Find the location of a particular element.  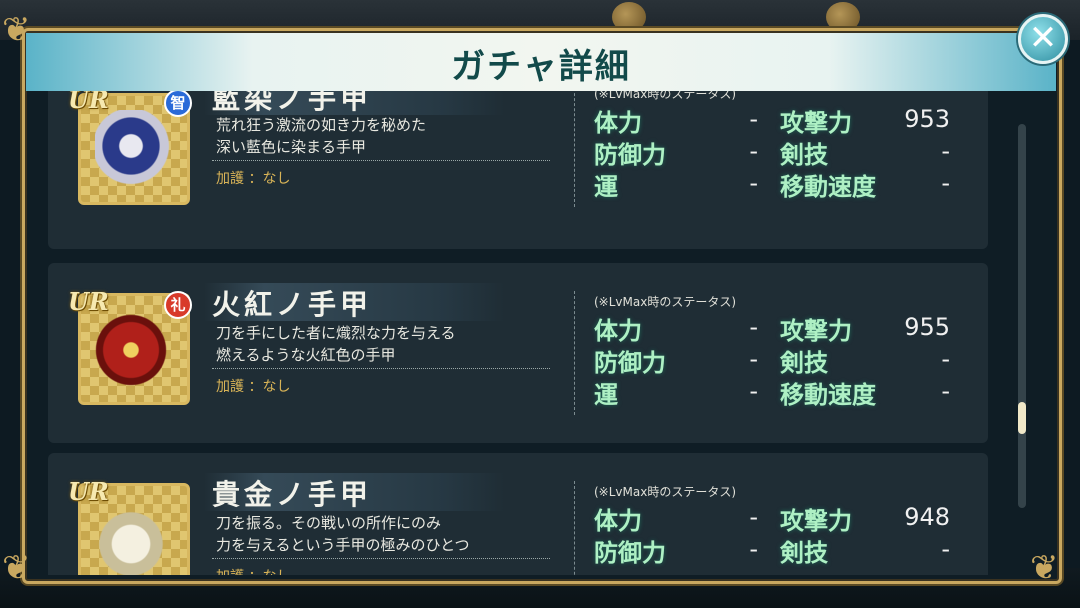

gauntlet-red-icon is located at coordinates (135, 350).